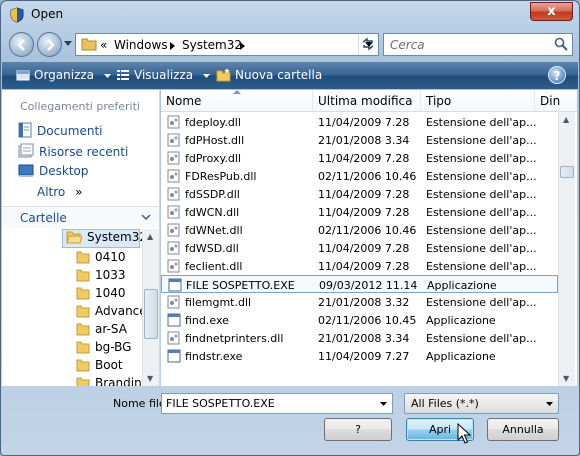 This screenshot has height=456, width=580. What do you see at coordinates (174, 320) in the screenshot?
I see `exe-file-icon` at bounding box center [174, 320].